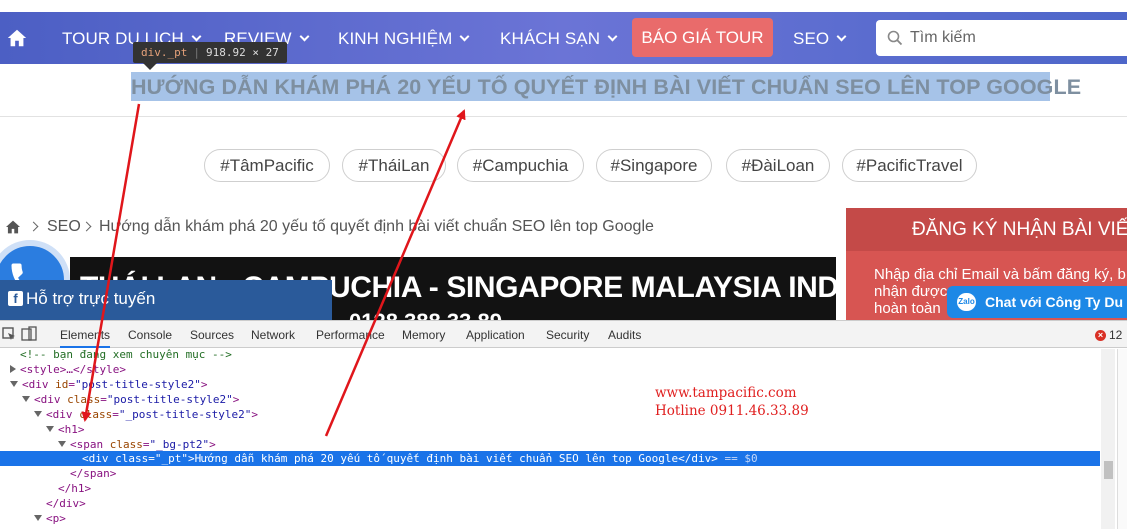 The height and width of the screenshot is (529, 1127). I want to click on dom-node-span-close: </span>, so click(93, 473).